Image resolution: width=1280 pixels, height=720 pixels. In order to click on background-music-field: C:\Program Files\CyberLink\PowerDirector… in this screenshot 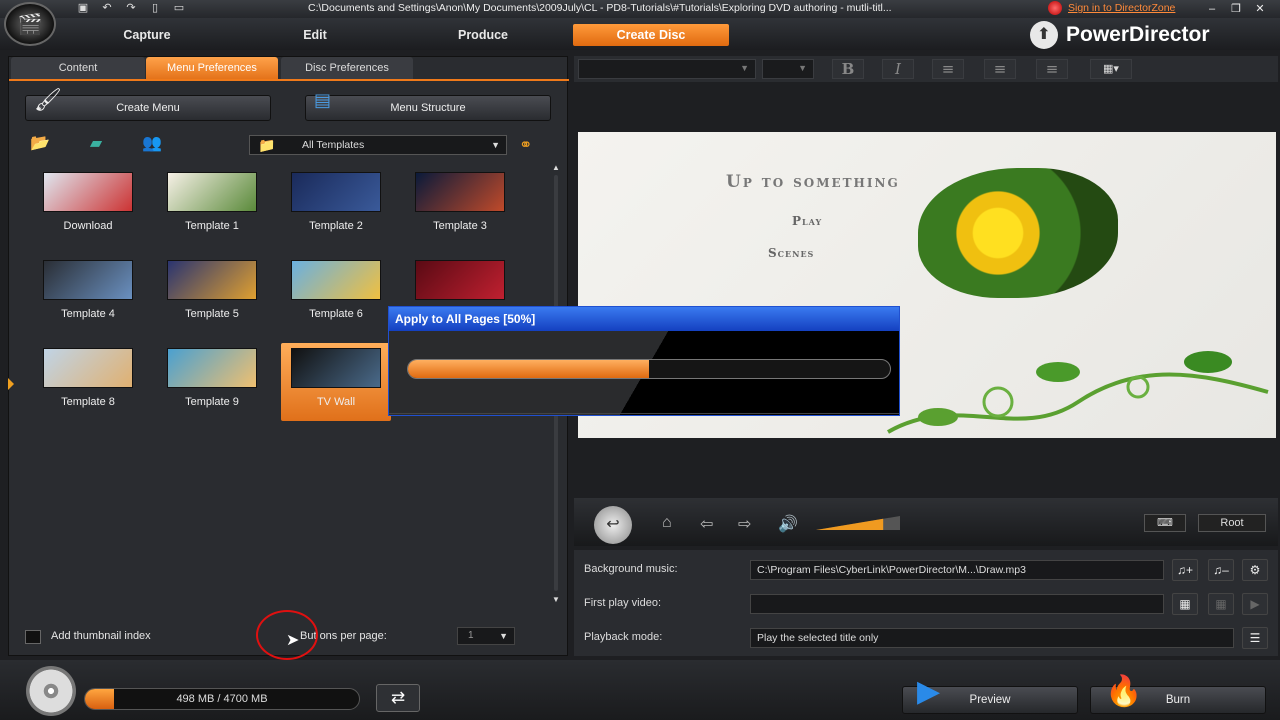, I will do `click(957, 570)`.